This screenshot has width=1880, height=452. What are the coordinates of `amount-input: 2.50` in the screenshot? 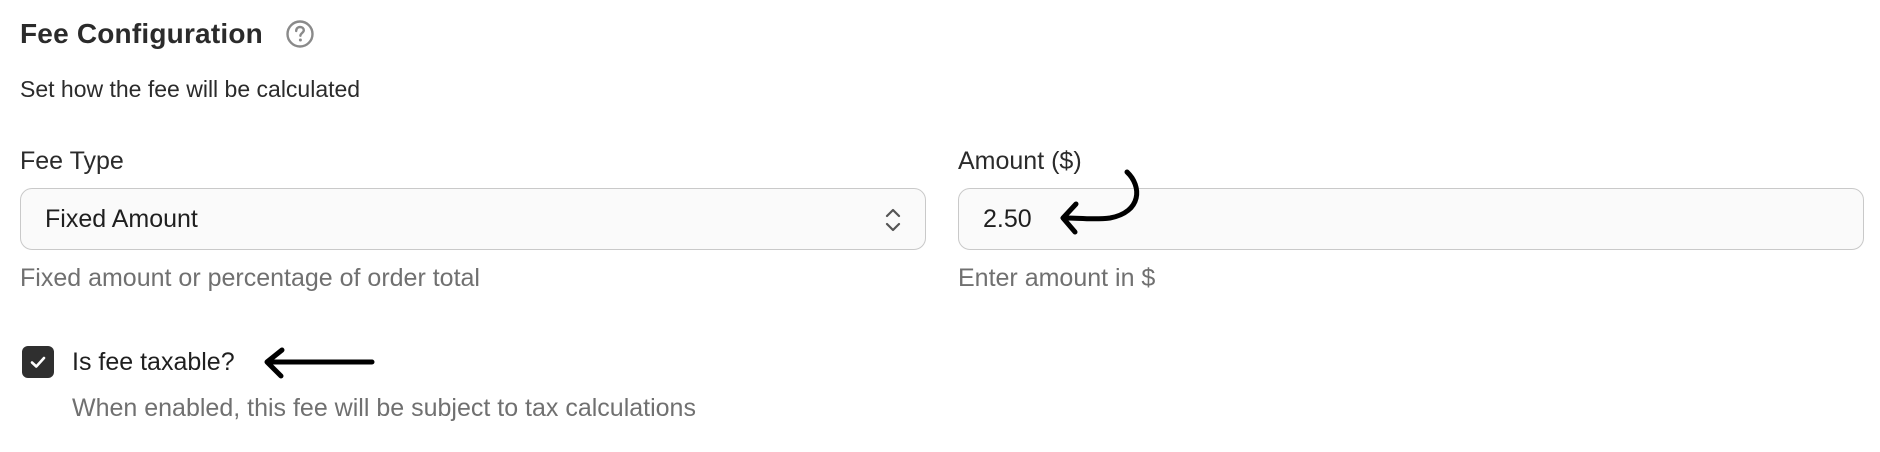 It's located at (1411, 219).